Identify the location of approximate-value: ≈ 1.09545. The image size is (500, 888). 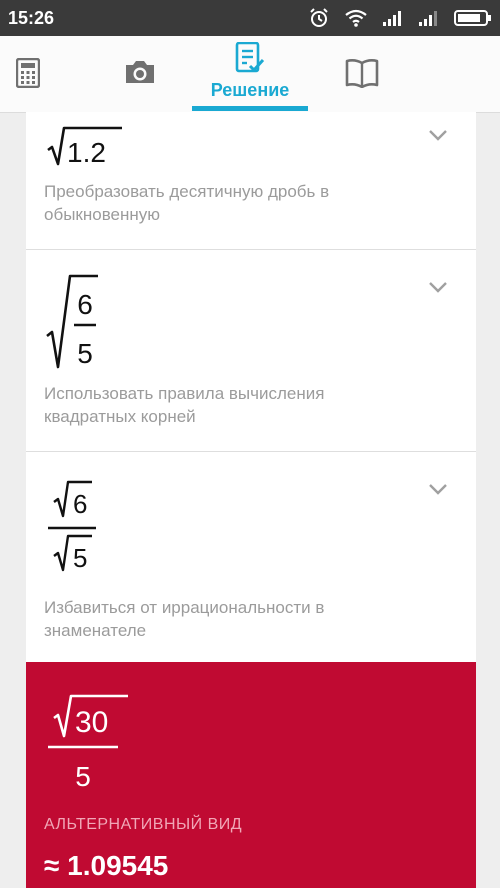
(106, 865).